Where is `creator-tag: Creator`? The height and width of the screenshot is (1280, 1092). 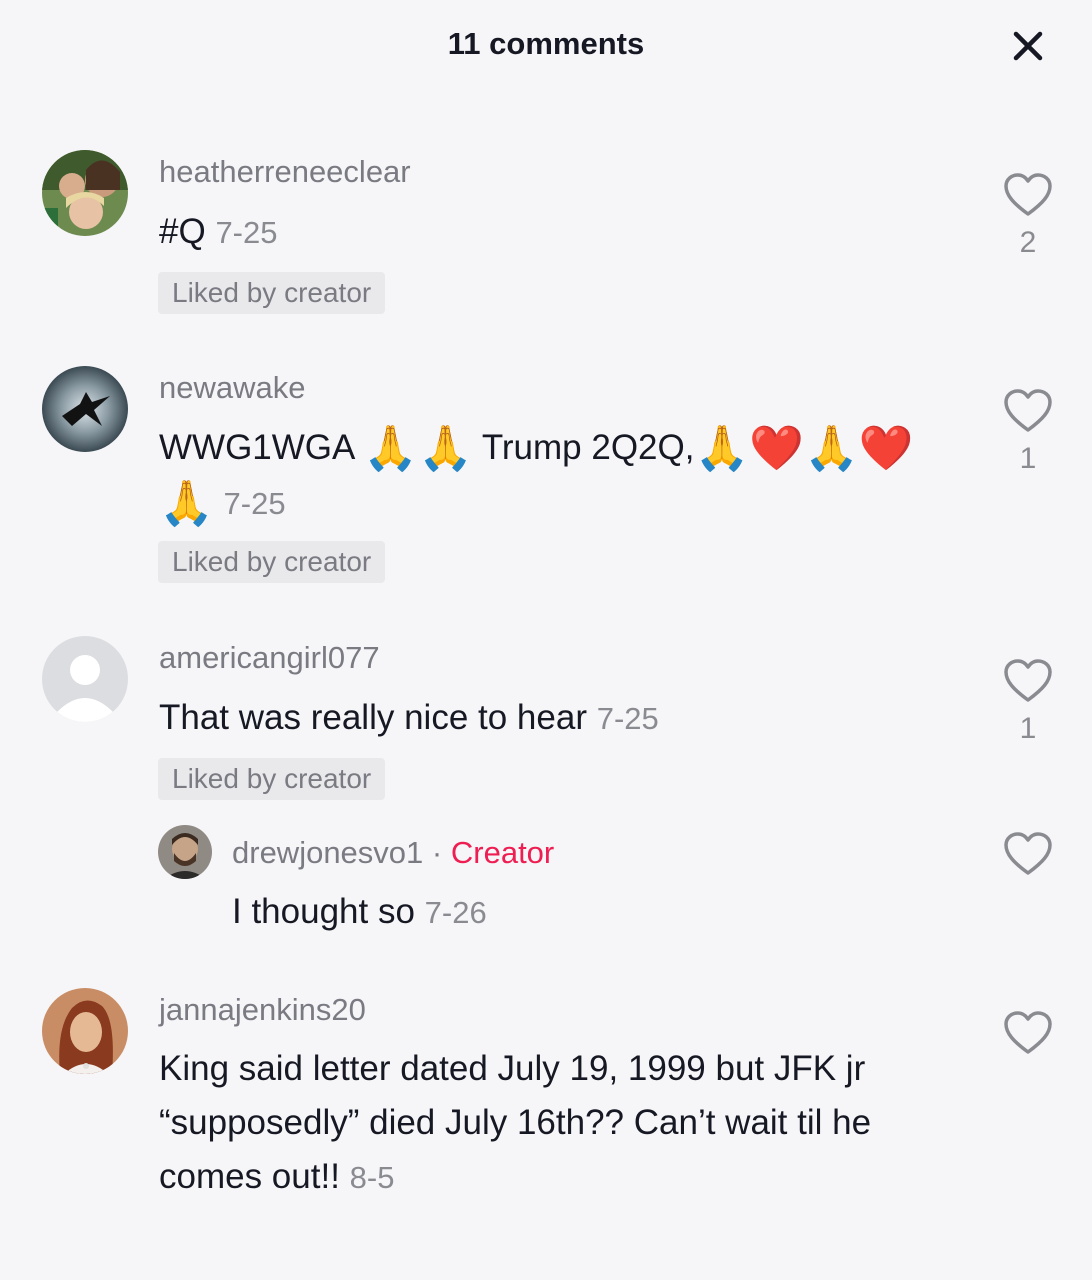 creator-tag: Creator is located at coordinates (502, 852).